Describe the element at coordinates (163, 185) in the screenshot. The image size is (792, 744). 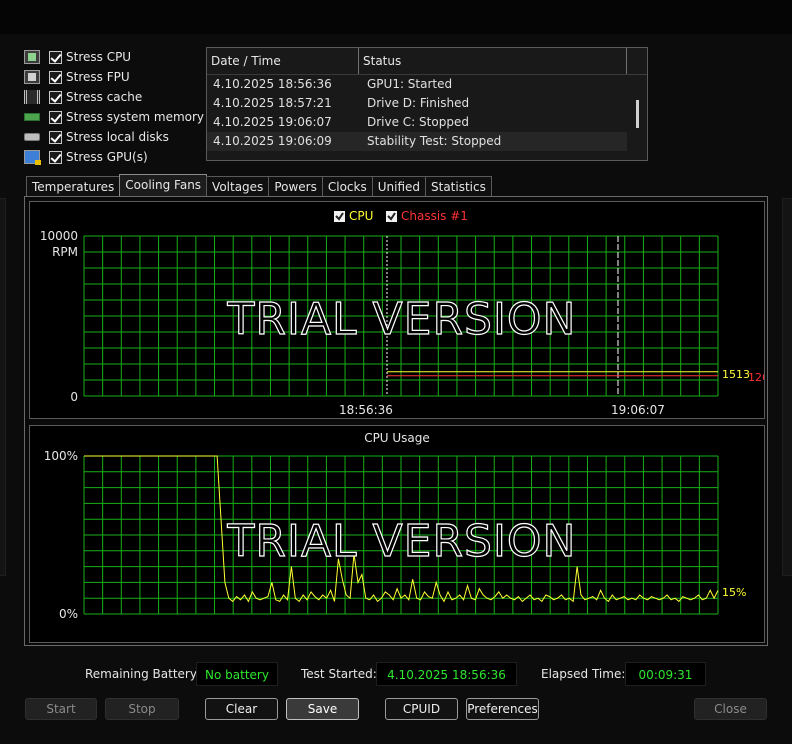
I see `tab-cooling-fans: Cooling Fans` at that location.